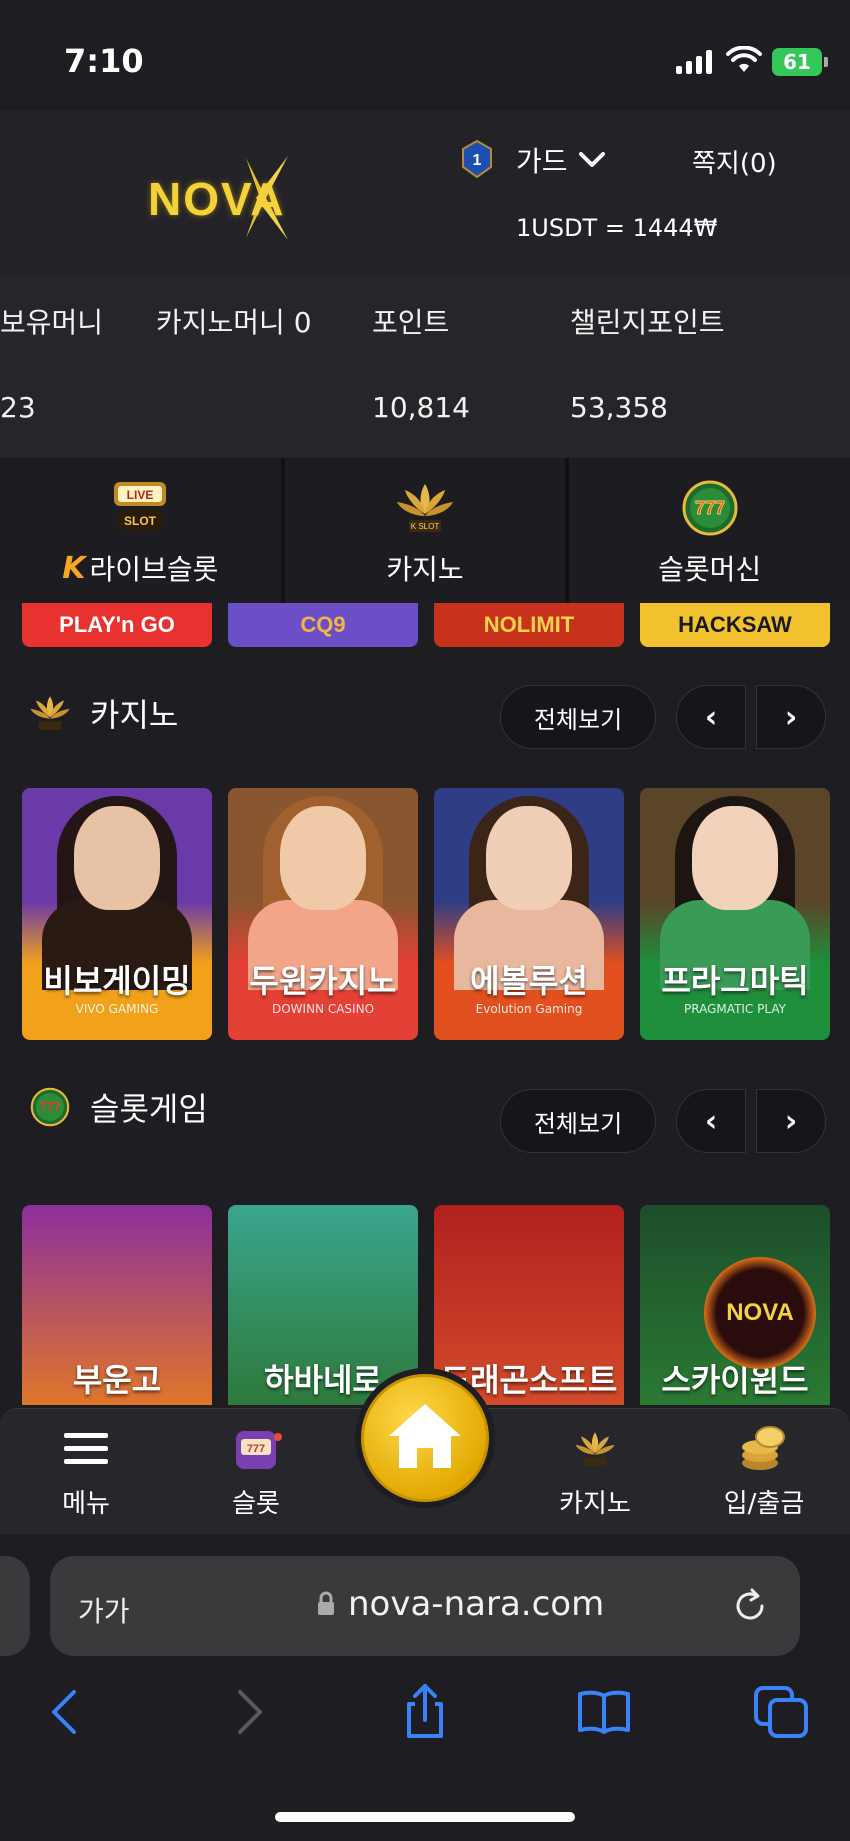  I want to click on nova-logo: NOVA, so click(238, 195).